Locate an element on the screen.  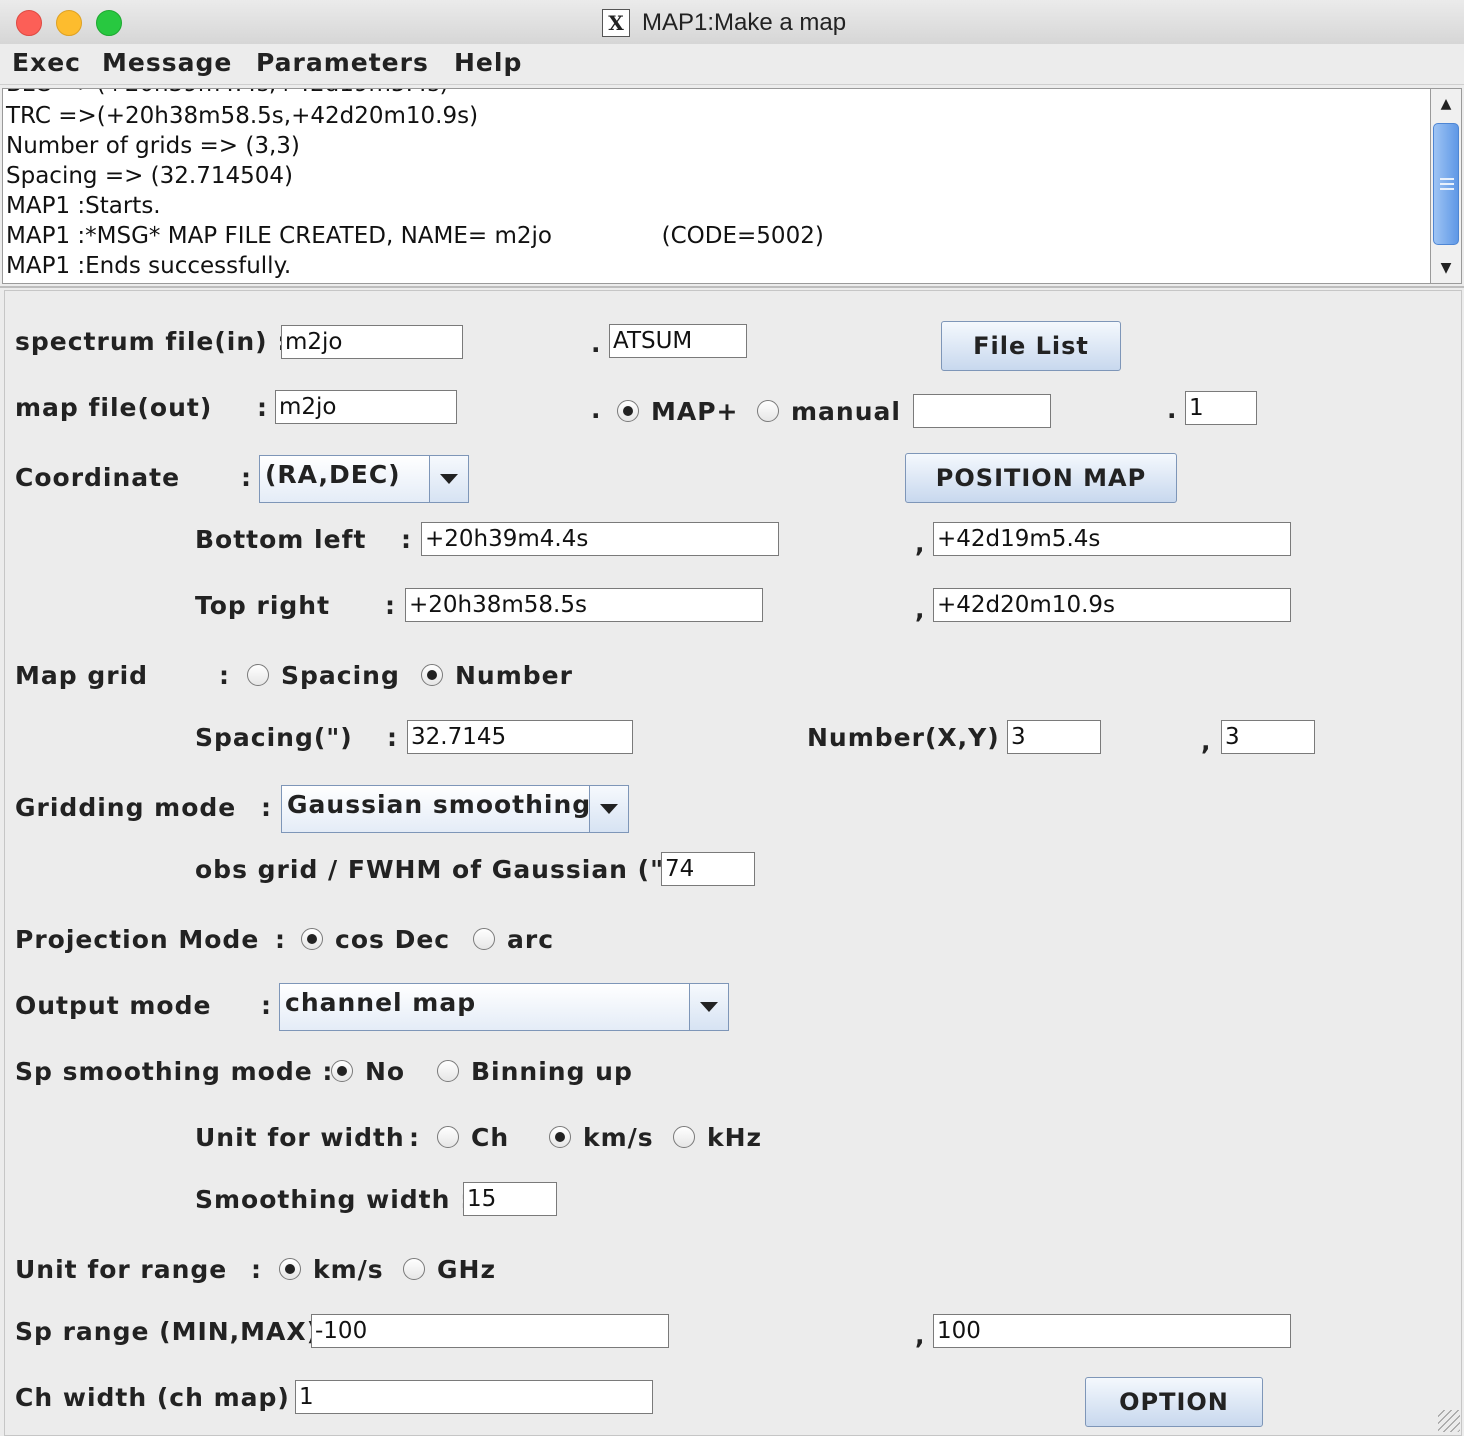
menu-bar: Exec Message Parameters Help is located at coordinates (732, 64).